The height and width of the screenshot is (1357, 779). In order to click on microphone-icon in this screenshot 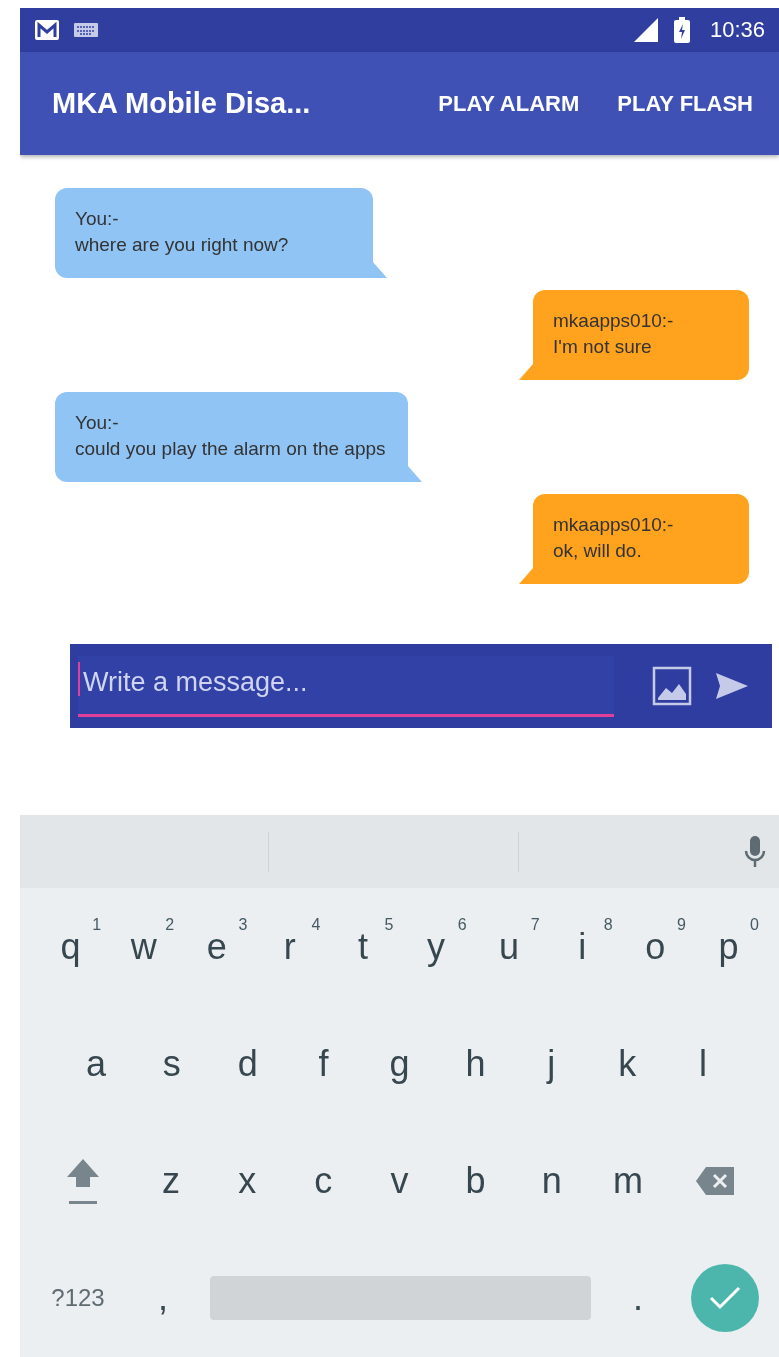, I will do `click(755, 851)`.